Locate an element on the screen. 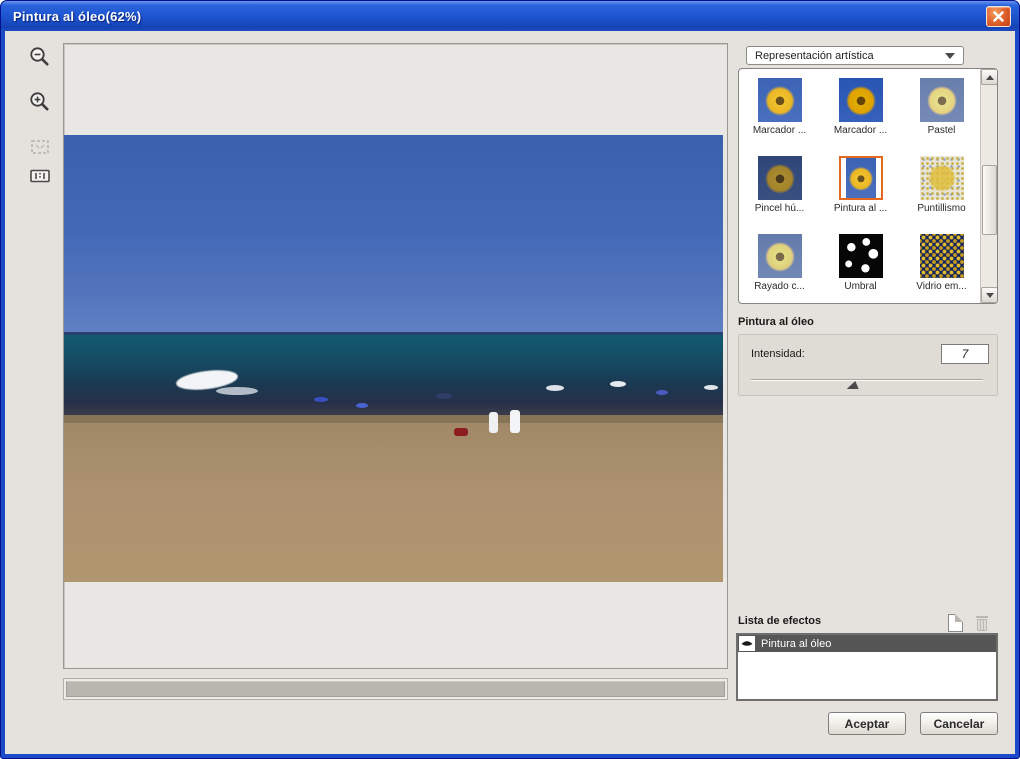  trash-lid is located at coordinates (982, 617).